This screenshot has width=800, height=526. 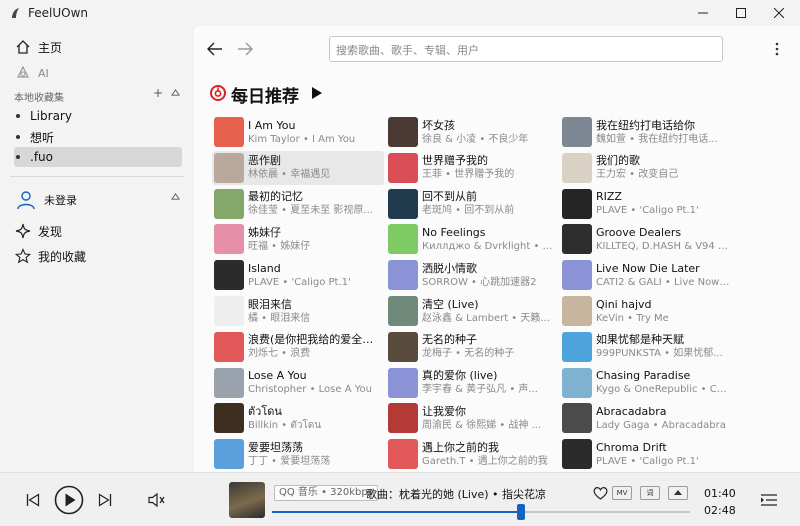 What do you see at coordinates (298, 167) in the screenshot?
I see `song-item: 恶作剧 林依晨 • 幸福遇见` at bounding box center [298, 167].